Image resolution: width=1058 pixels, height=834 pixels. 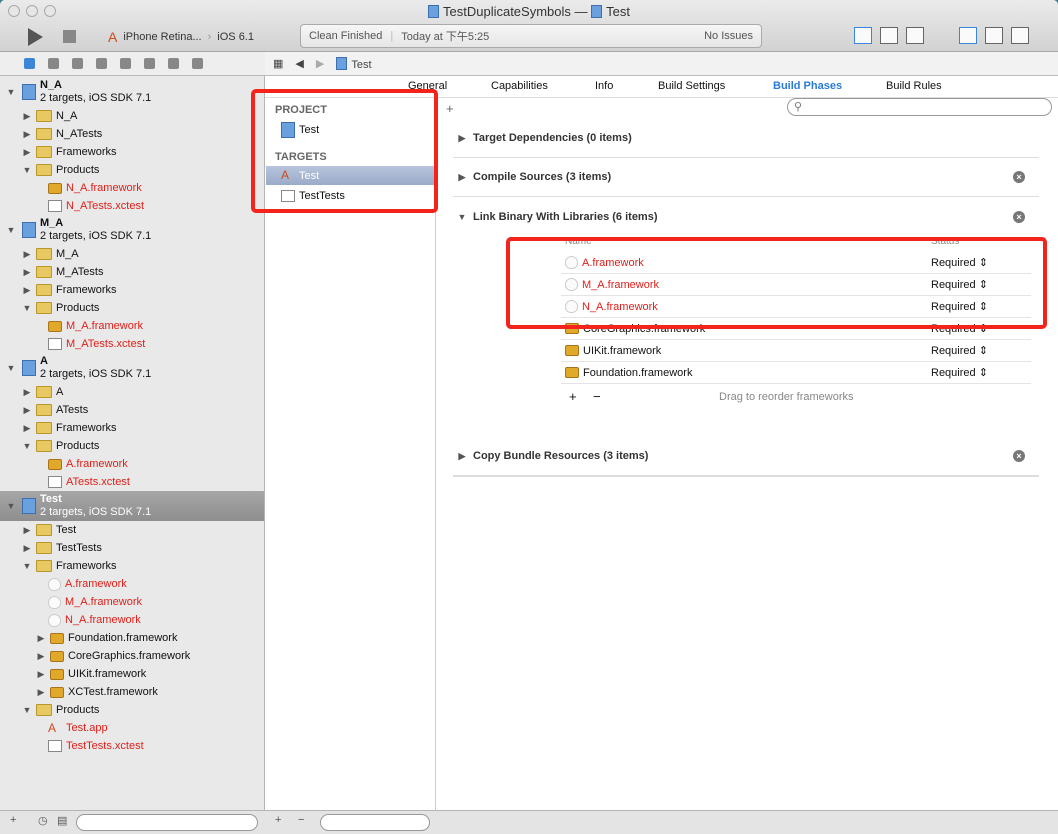 What do you see at coordinates (597, 396) in the screenshot?
I see `remove-library-button: −` at bounding box center [597, 396].